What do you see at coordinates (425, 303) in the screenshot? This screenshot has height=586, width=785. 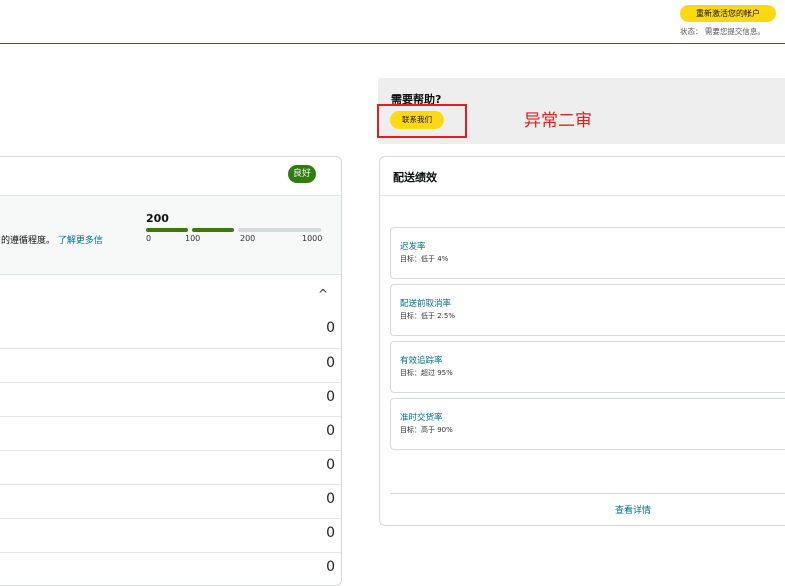 I see `metric-name: 配送前取消率` at bounding box center [425, 303].